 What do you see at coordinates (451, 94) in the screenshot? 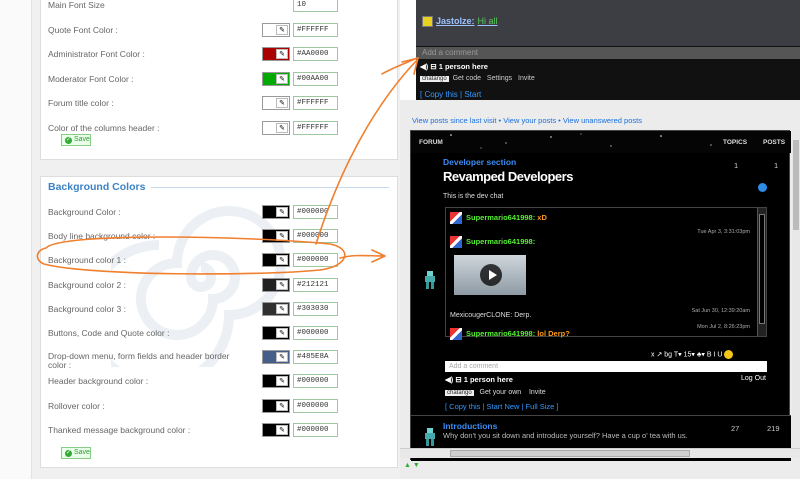
I see `chat-links: [ Copy this | Start` at bounding box center [451, 94].